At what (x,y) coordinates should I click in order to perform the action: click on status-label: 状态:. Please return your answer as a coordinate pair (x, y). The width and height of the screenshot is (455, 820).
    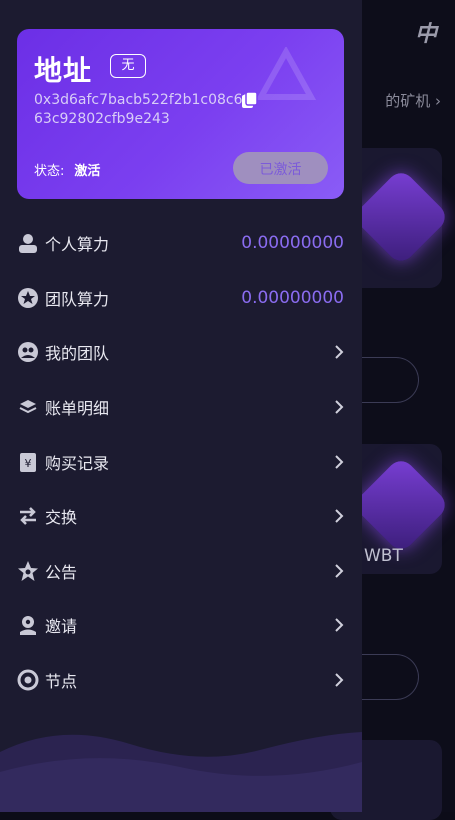
    Looking at the image, I should click on (49, 171).